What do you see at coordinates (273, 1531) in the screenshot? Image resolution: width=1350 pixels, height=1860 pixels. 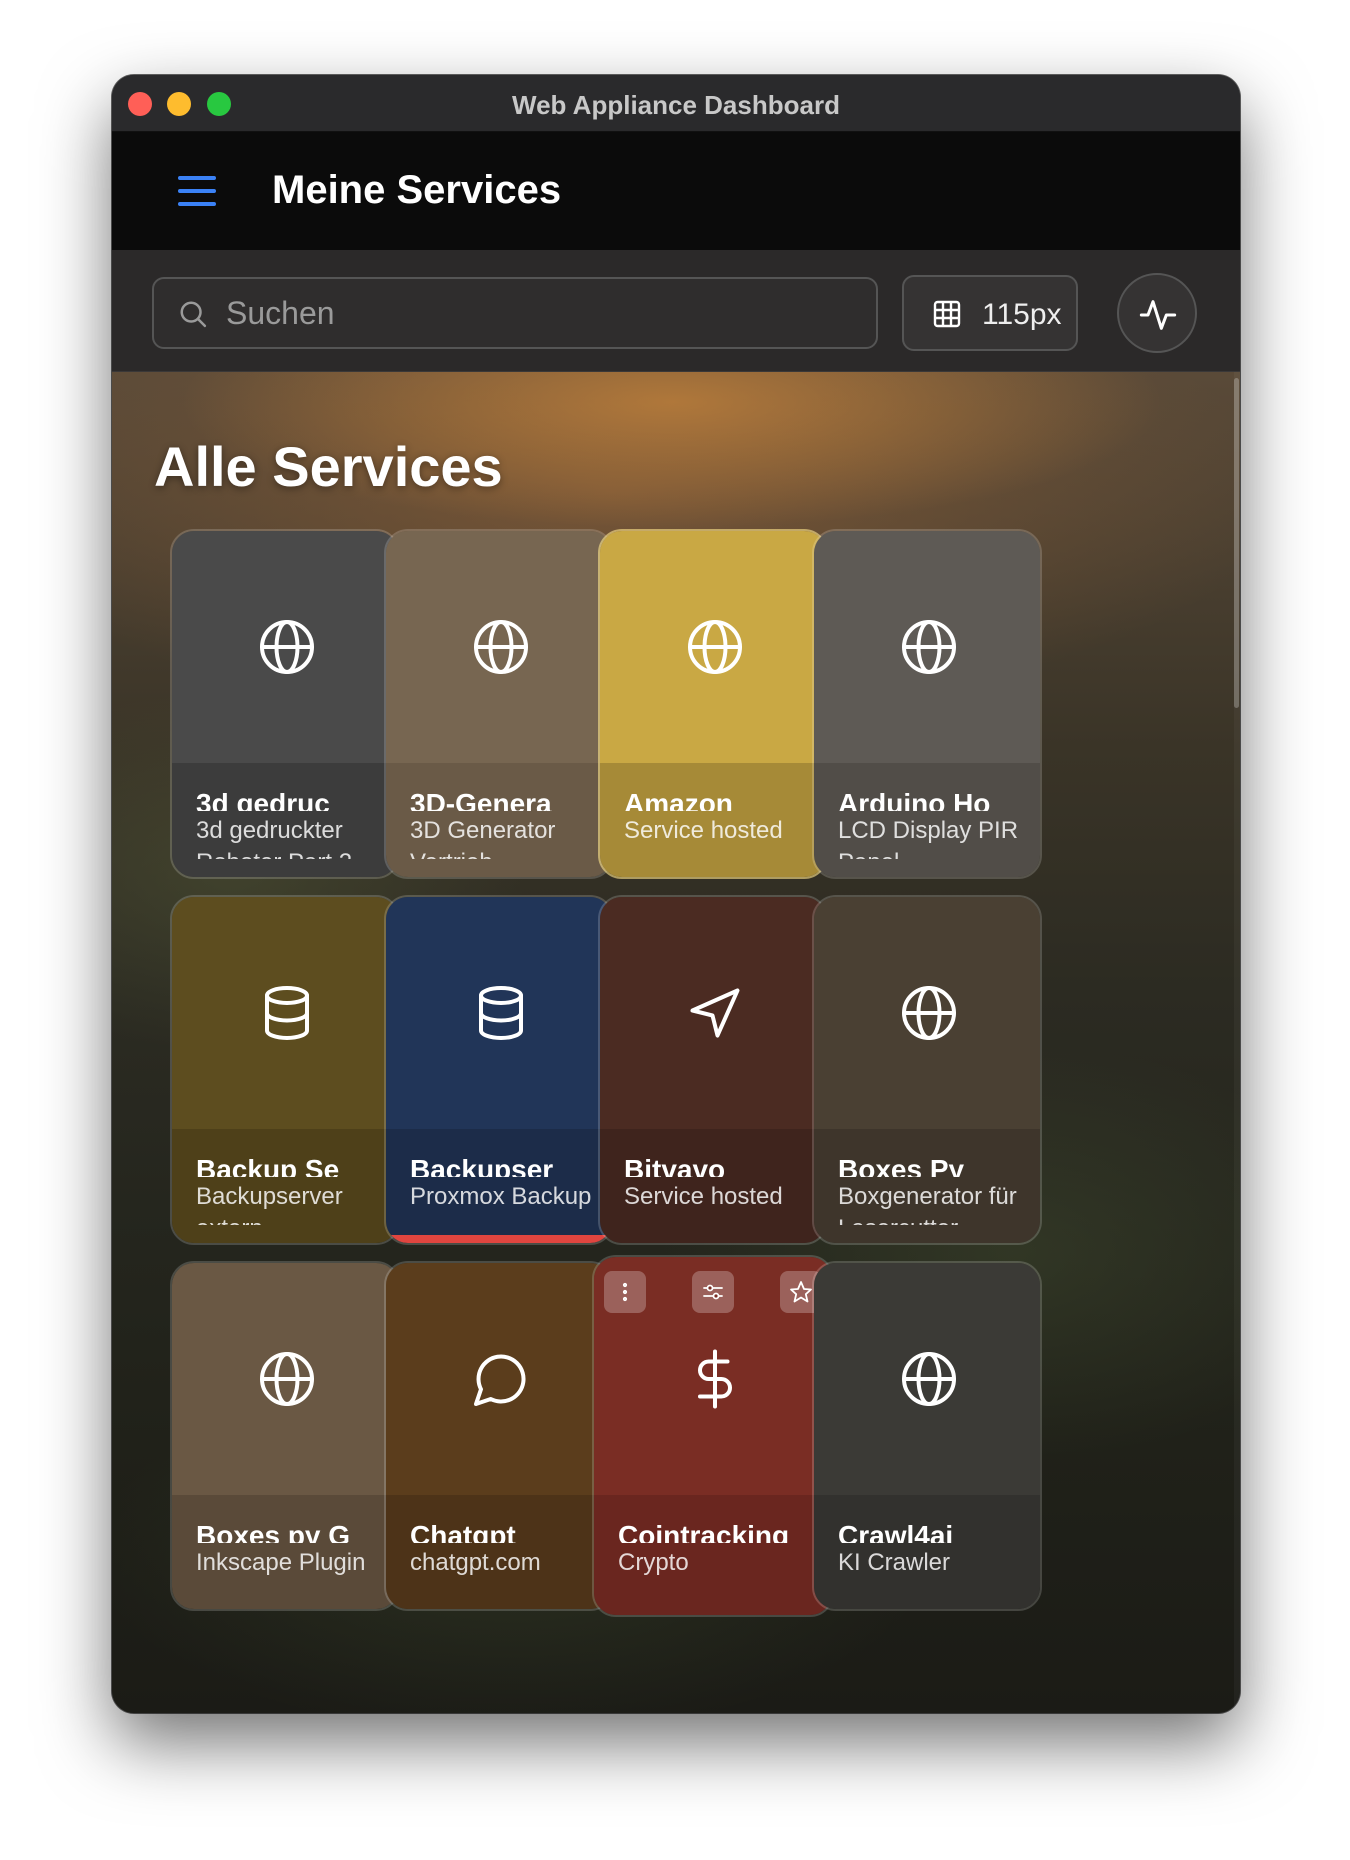 I see `service-name: Boxes py G` at bounding box center [273, 1531].